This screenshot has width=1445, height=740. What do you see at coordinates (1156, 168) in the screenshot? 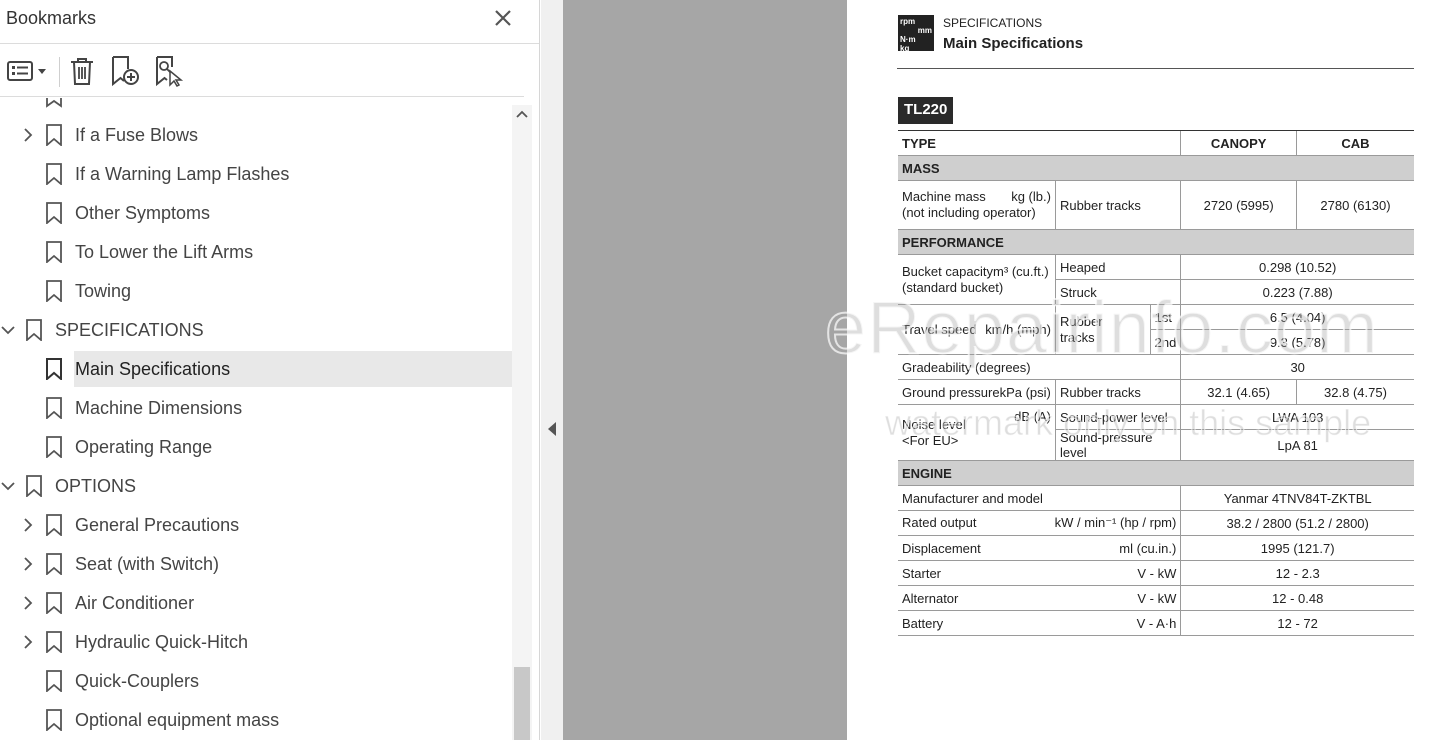
I see `table-section: MASS` at bounding box center [1156, 168].